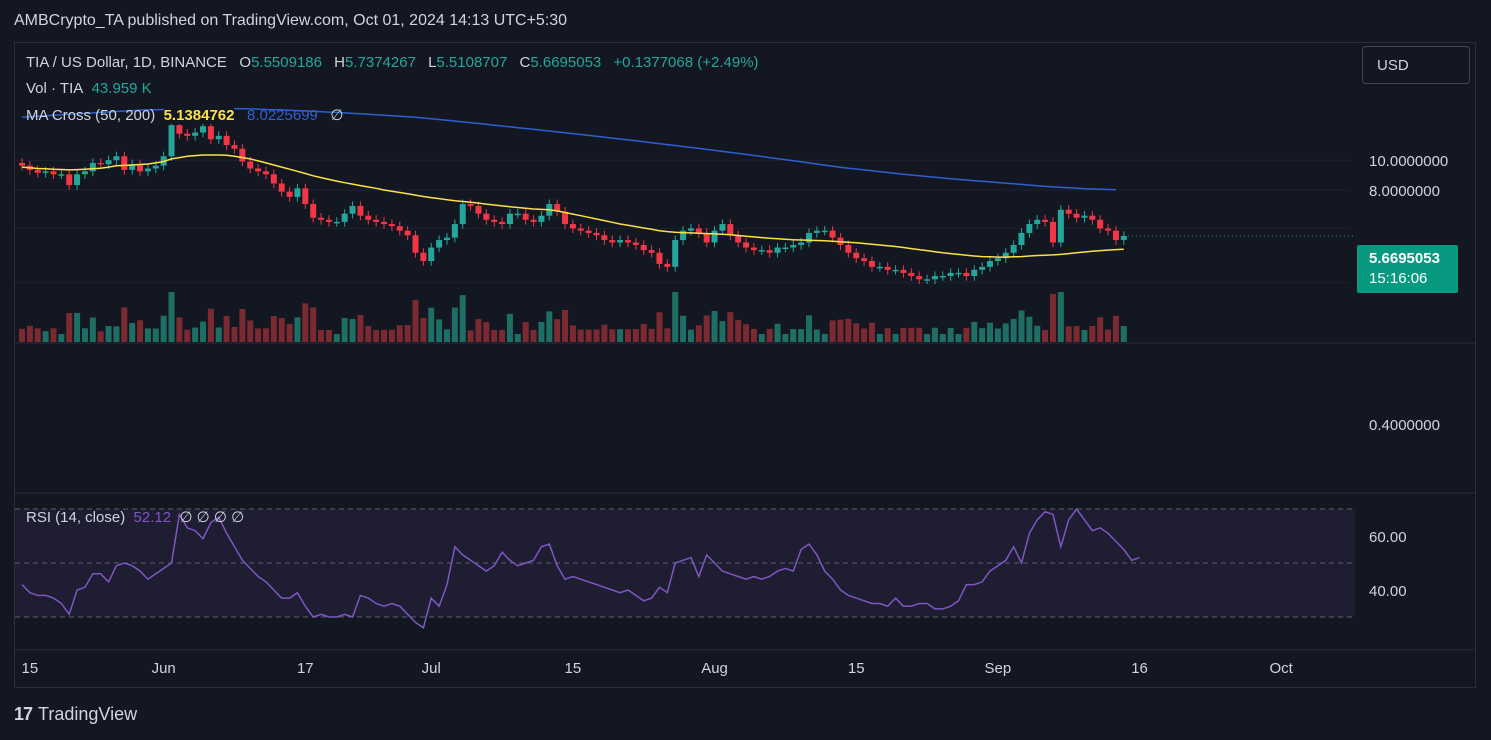 The width and height of the screenshot is (1491, 740). I want to click on volume-label: Vol · TIA, so click(55, 88).